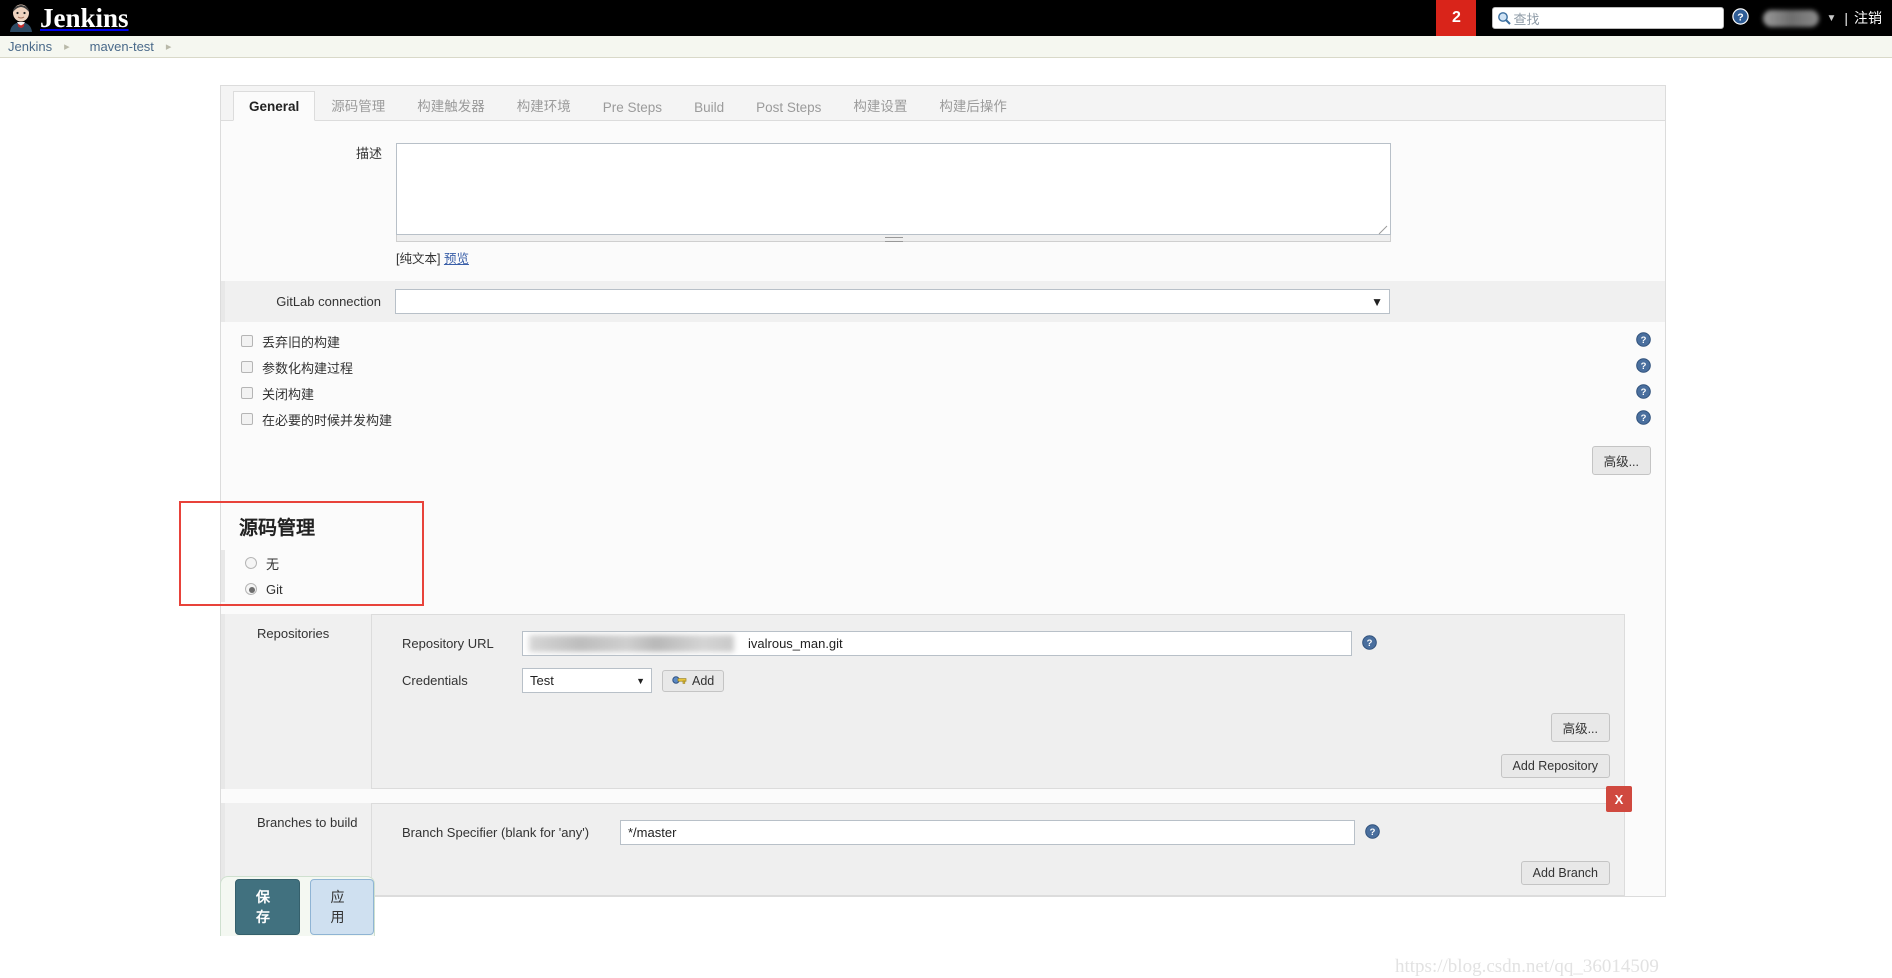  What do you see at coordinates (955, 563) in the screenshot?
I see `scm-option-none: 无` at bounding box center [955, 563].